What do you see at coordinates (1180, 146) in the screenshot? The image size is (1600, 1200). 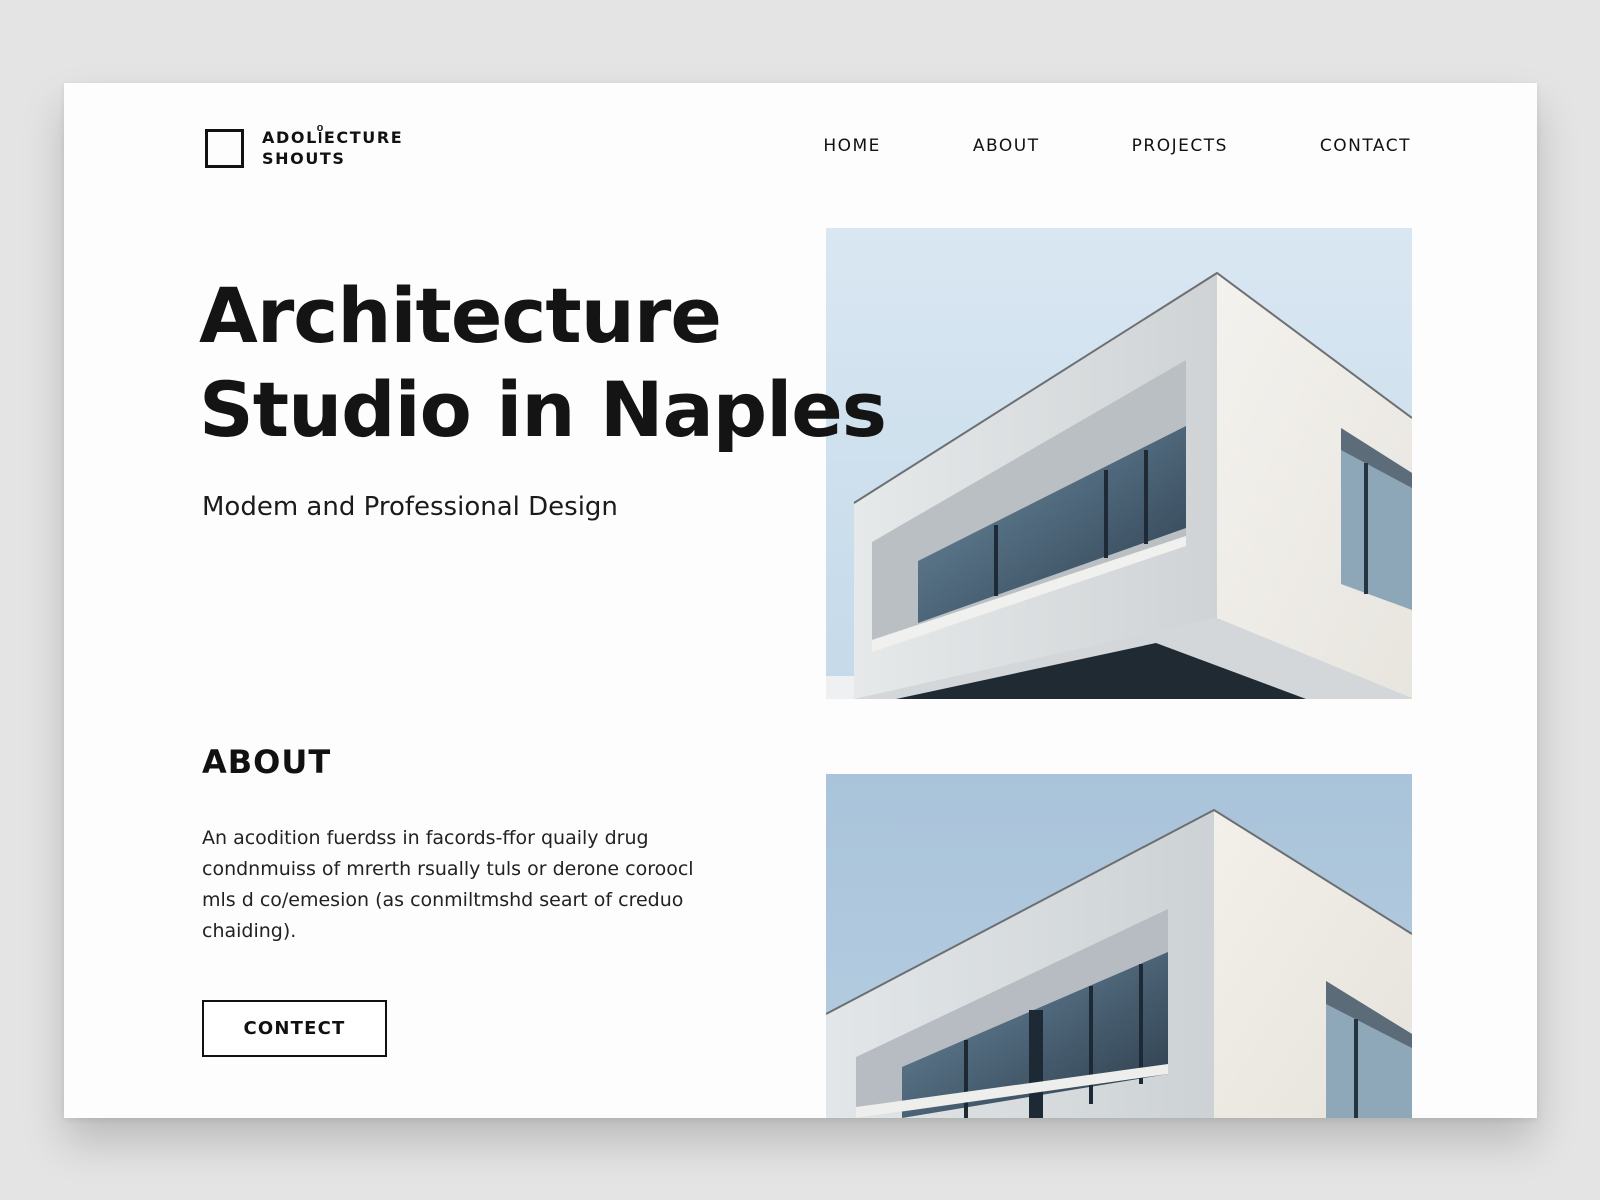 I see `nav-projects: PROJECTS` at bounding box center [1180, 146].